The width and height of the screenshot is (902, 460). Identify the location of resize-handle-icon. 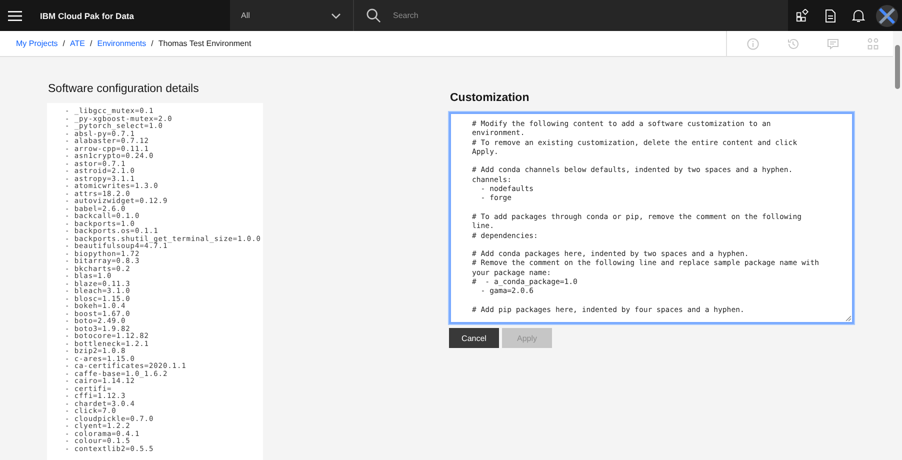
(848, 318).